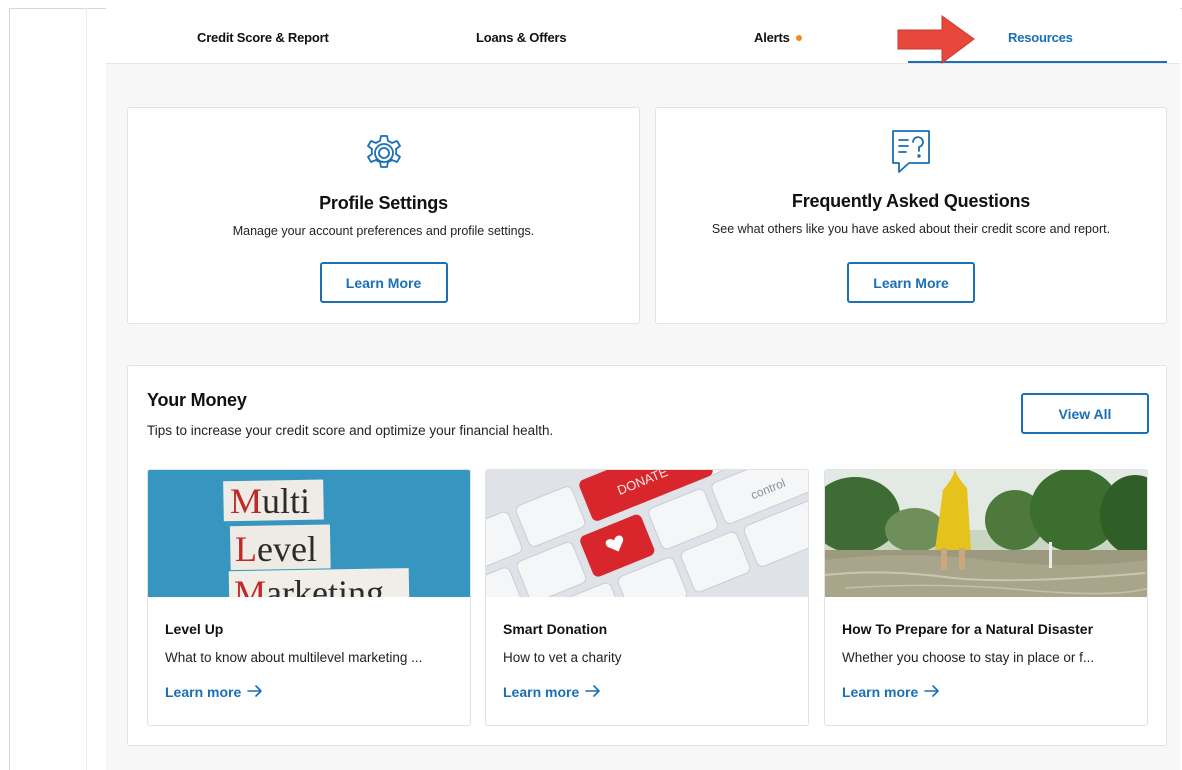  What do you see at coordinates (986, 533) in the screenshot?
I see `flood-raincoat-image` at bounding box center [986, 533].